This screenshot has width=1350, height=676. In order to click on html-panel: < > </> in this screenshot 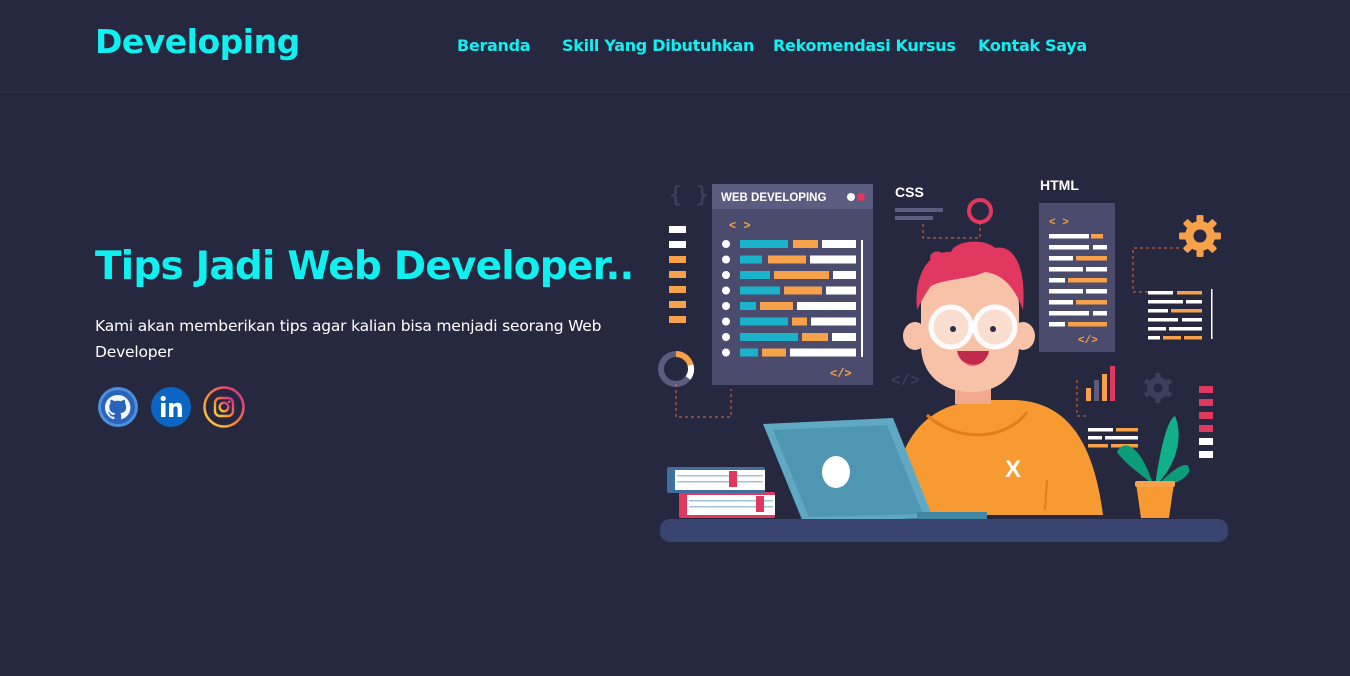, I will do `click(1077, 277)`.